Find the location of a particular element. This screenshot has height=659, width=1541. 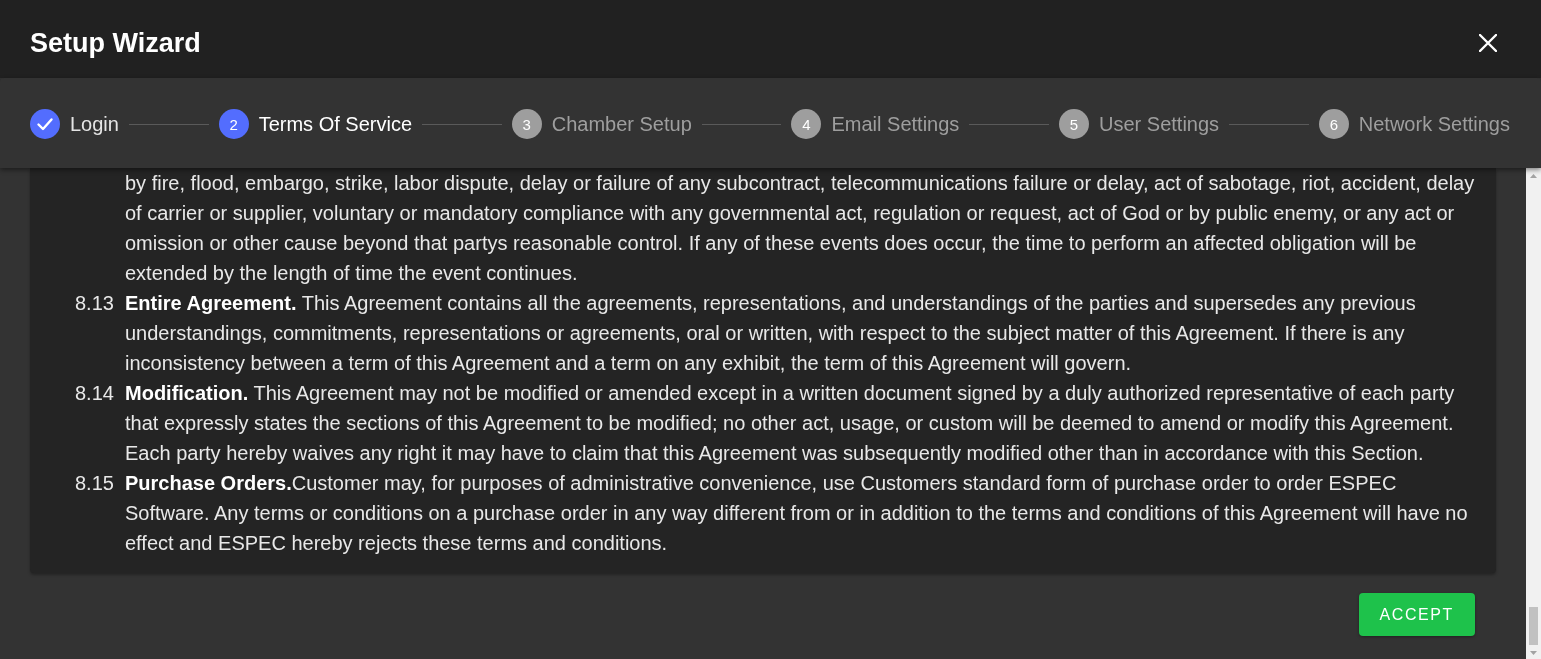

step-label: Network Settings is located at coordinates (1434, 124).